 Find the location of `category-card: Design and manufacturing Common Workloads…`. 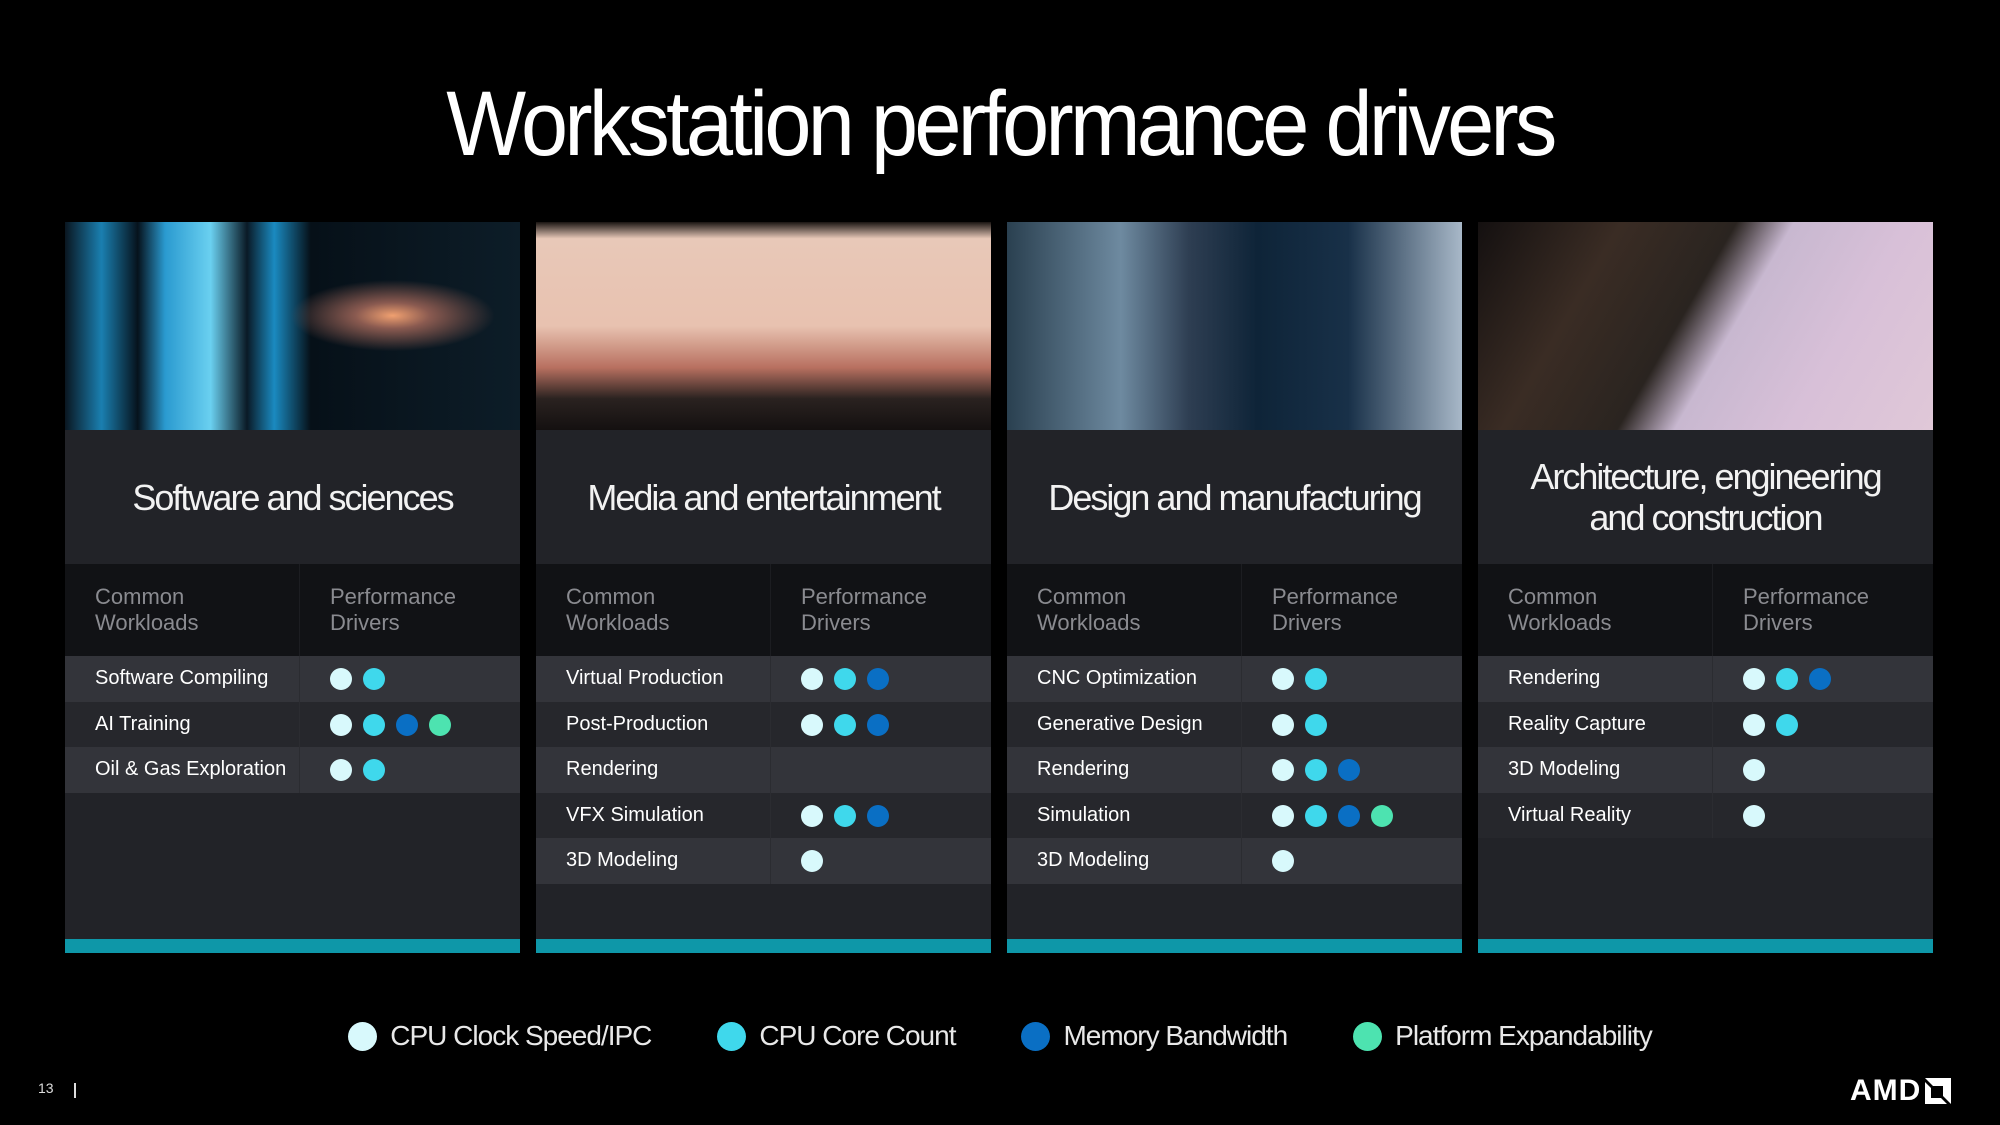

category-card: Design and manufacturing Common Workloads… is located at coordinates (1234, 587).